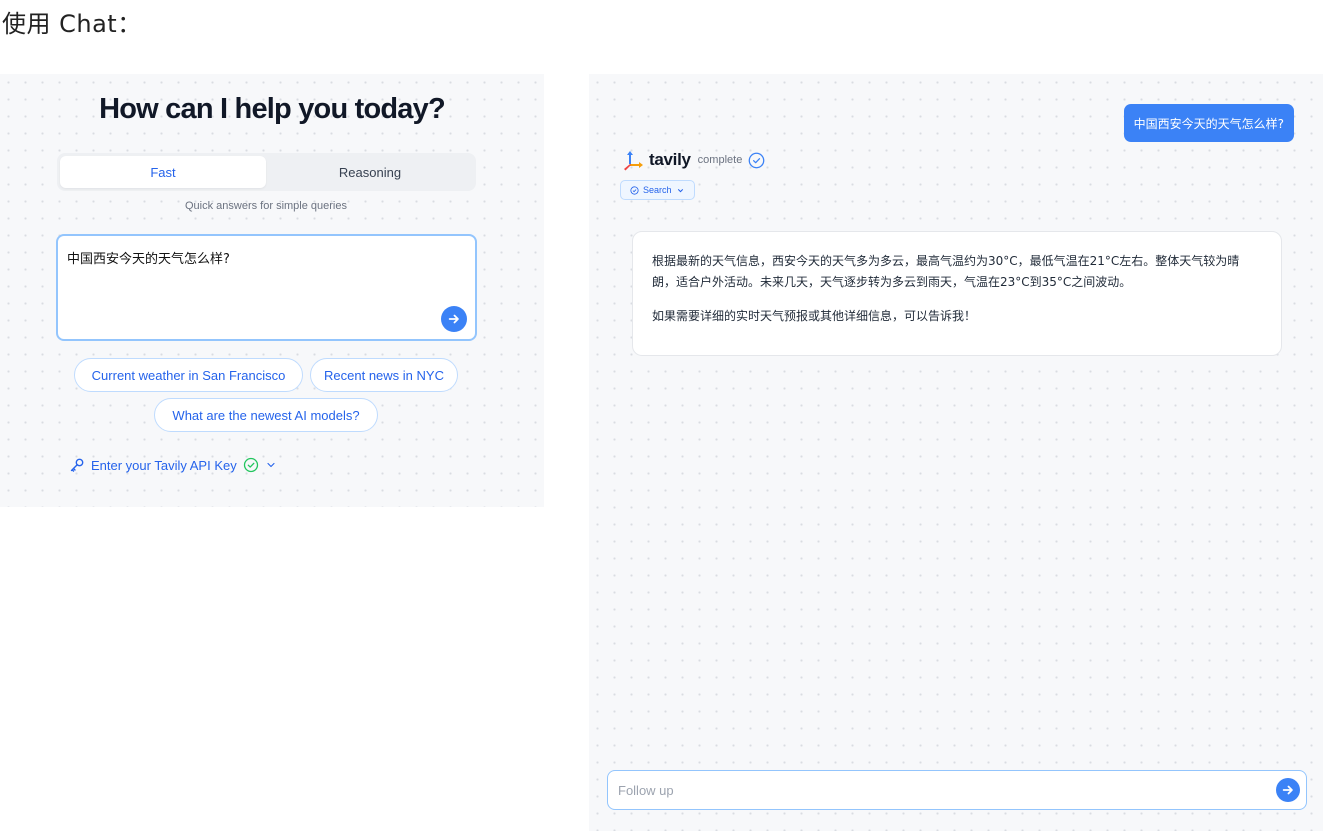 The height and width of the screenshot is (831, 1323). I want to click on api-key-toggle: Enter your Tavily API Key, so click(173, 465).